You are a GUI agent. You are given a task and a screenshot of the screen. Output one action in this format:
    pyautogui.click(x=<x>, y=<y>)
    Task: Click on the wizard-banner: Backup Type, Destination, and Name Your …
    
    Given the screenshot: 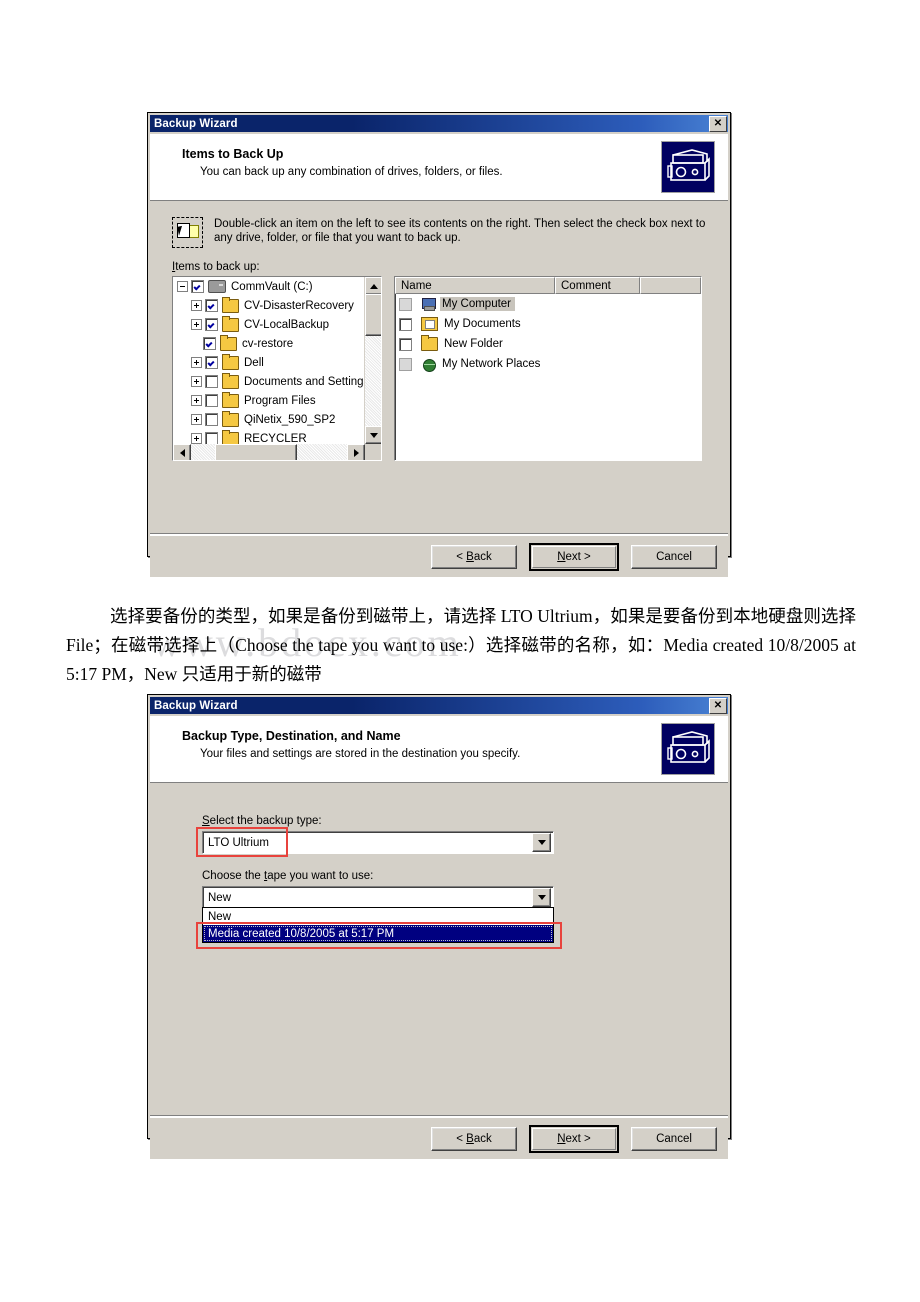 What is the action you would take?
    pyautogui.click(x=439, y=749)
    